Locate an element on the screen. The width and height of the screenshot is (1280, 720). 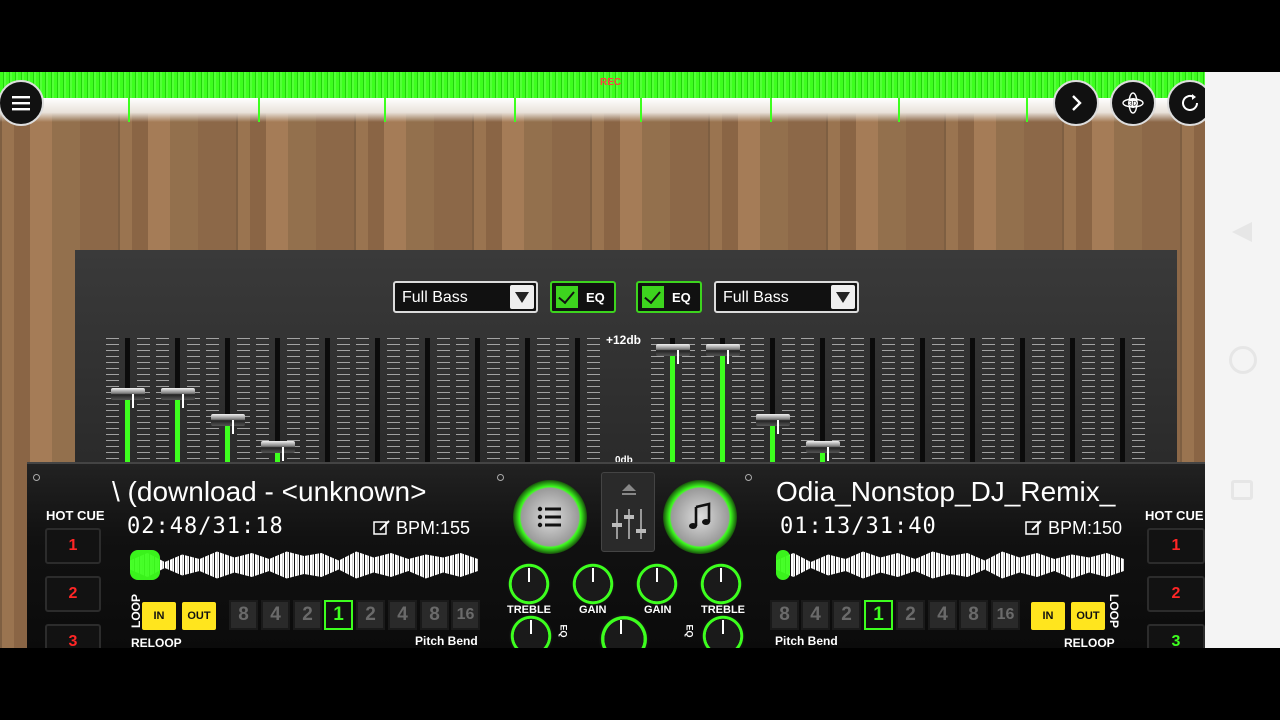
left-beat-16: 16 is located at coordinates (465, 615).